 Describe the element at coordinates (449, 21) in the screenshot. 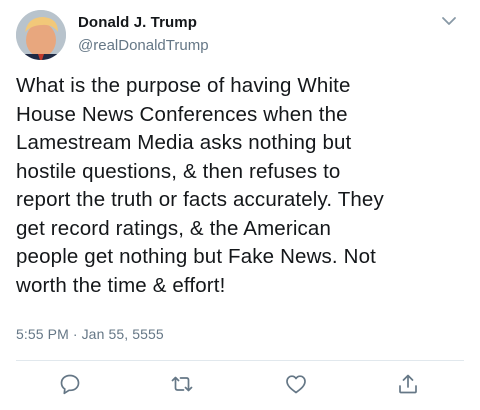

I see `chevron-down-icon` at that location.